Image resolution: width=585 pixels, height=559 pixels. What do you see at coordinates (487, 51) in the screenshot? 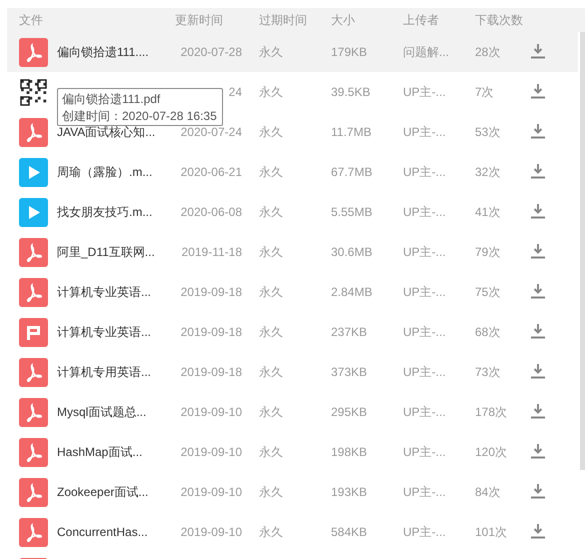
I see `download-count: 28次` at bounding box center [487, 51].